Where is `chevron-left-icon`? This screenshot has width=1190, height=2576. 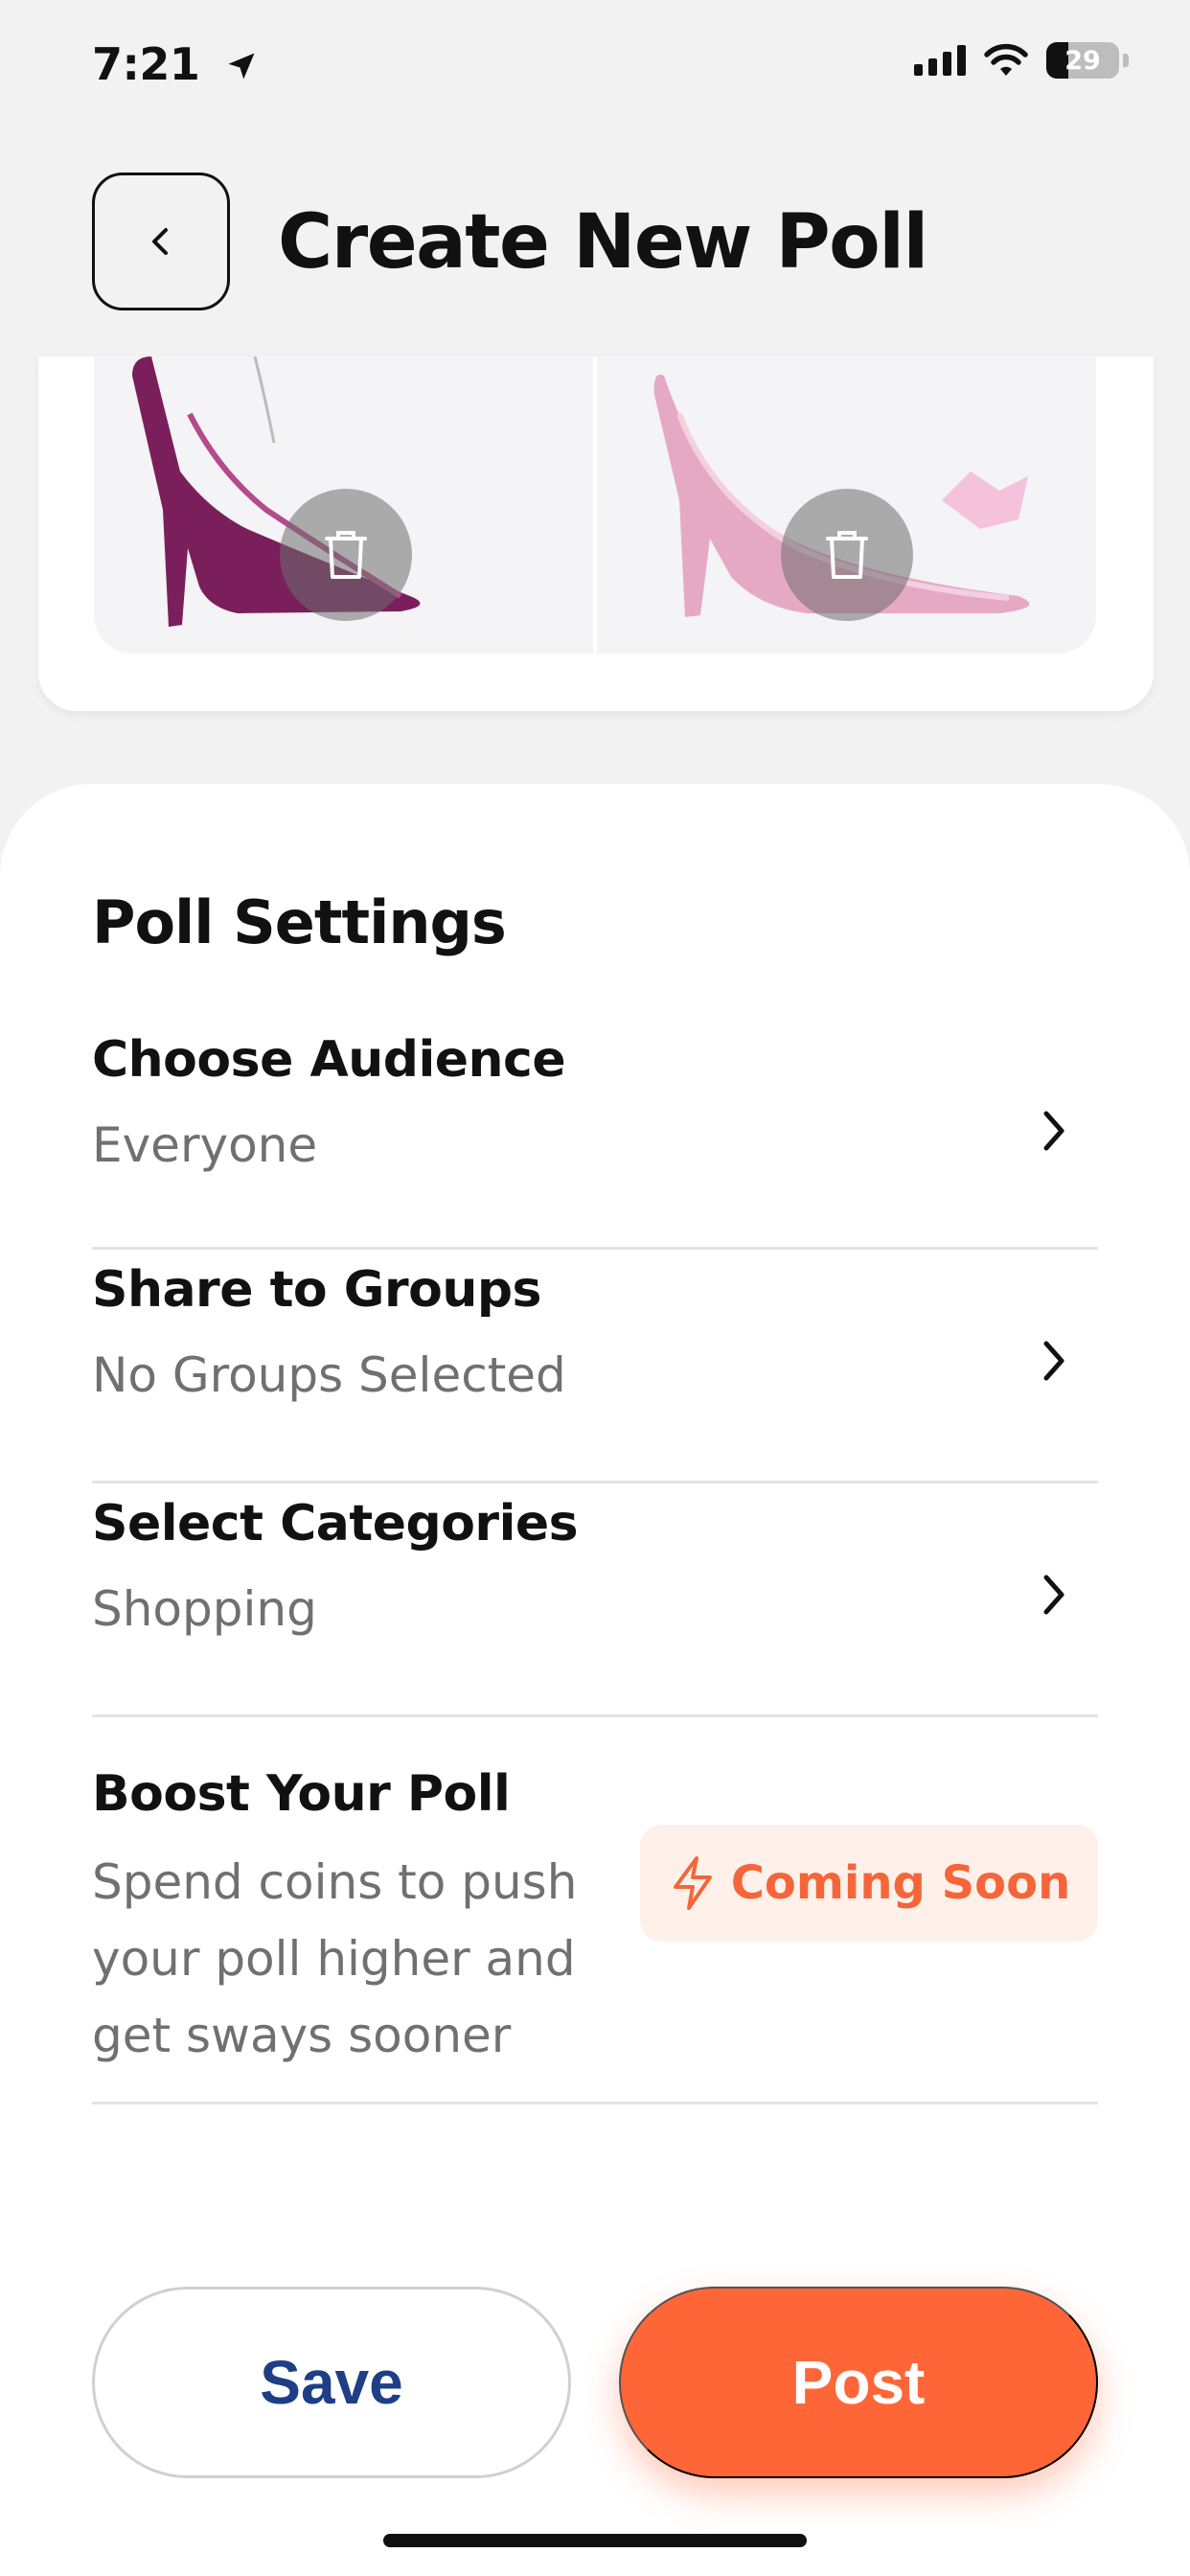 chevron-left-icon is located at coordinates (160, 241).